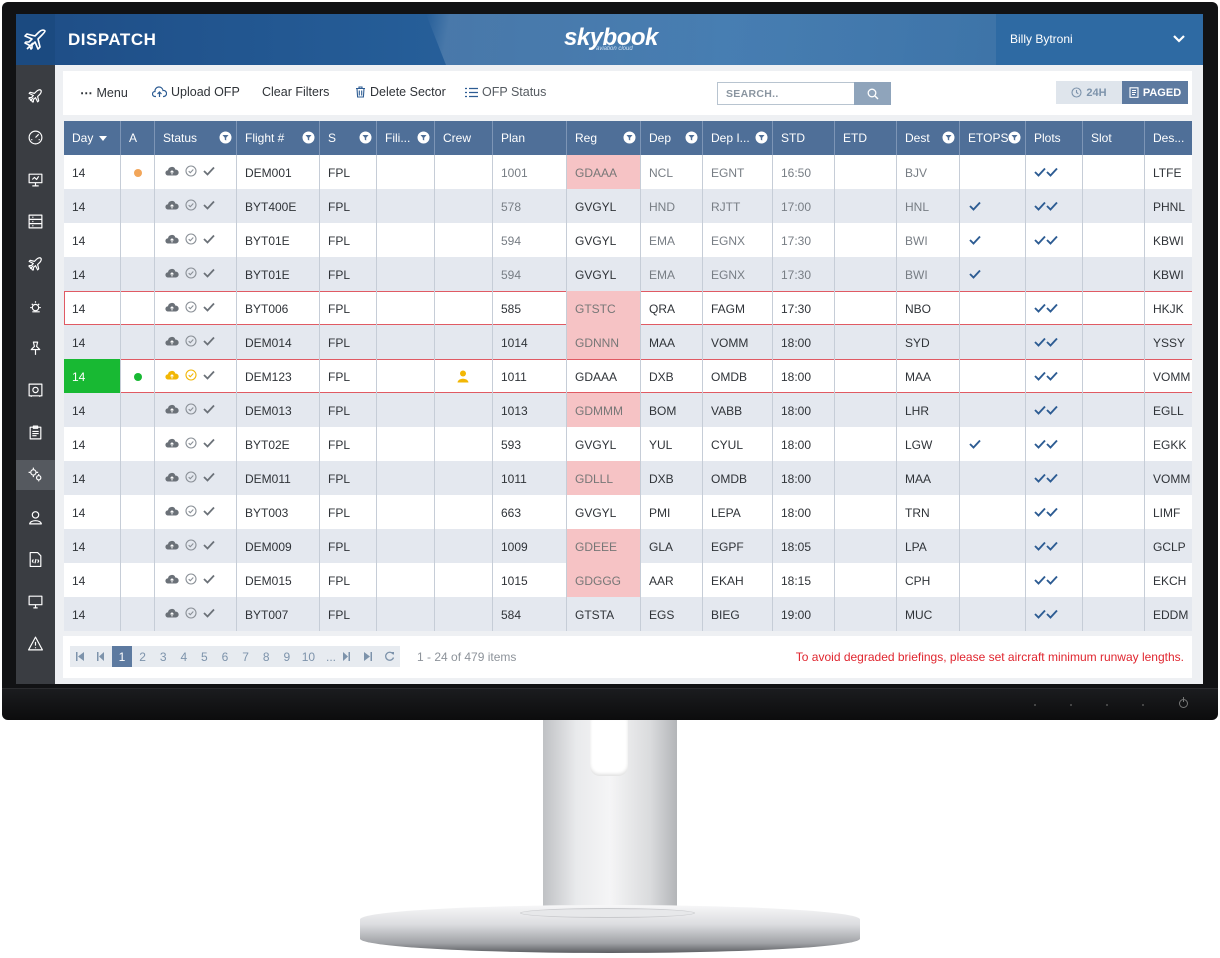 The height and width of the screenshot is (958, 1220). I want to click on sidebar-item-presentation, so click(35, 179).